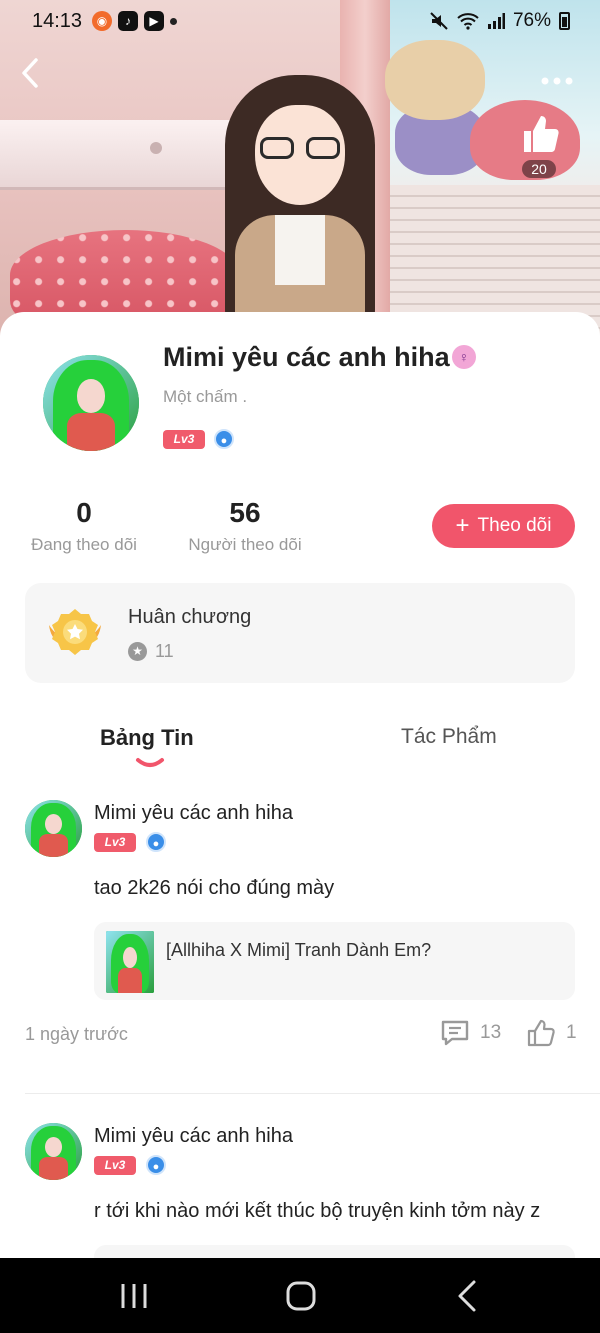  I want to click on cover-character, so click(300, 207).